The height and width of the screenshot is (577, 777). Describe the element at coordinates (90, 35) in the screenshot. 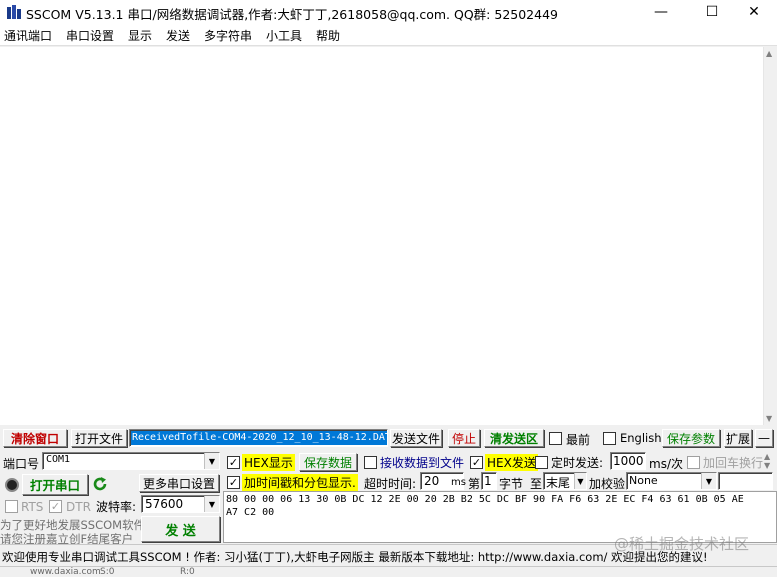

I see `menu-serial-settings: 串口设置` at that location.